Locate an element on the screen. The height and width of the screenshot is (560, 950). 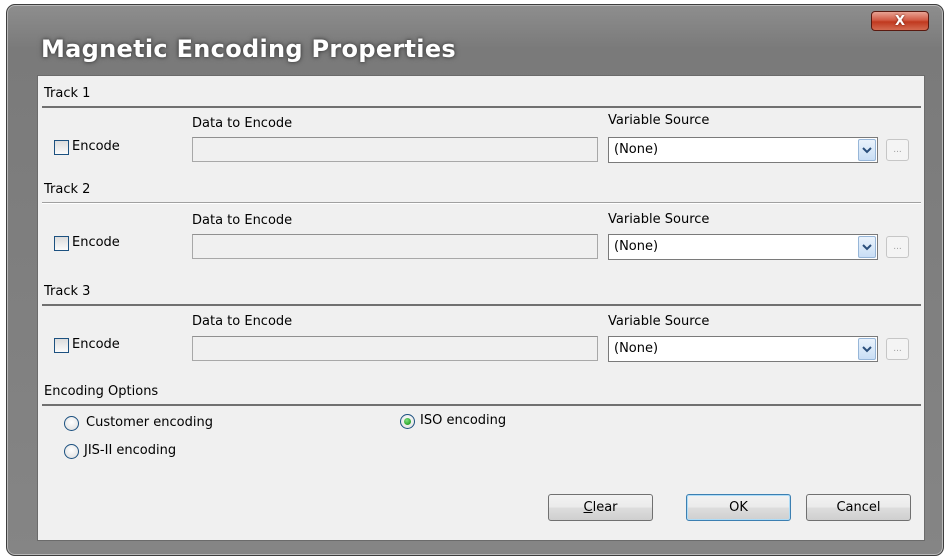
track-1-data-label: Data to Encode is located at coordinates (242, 123).